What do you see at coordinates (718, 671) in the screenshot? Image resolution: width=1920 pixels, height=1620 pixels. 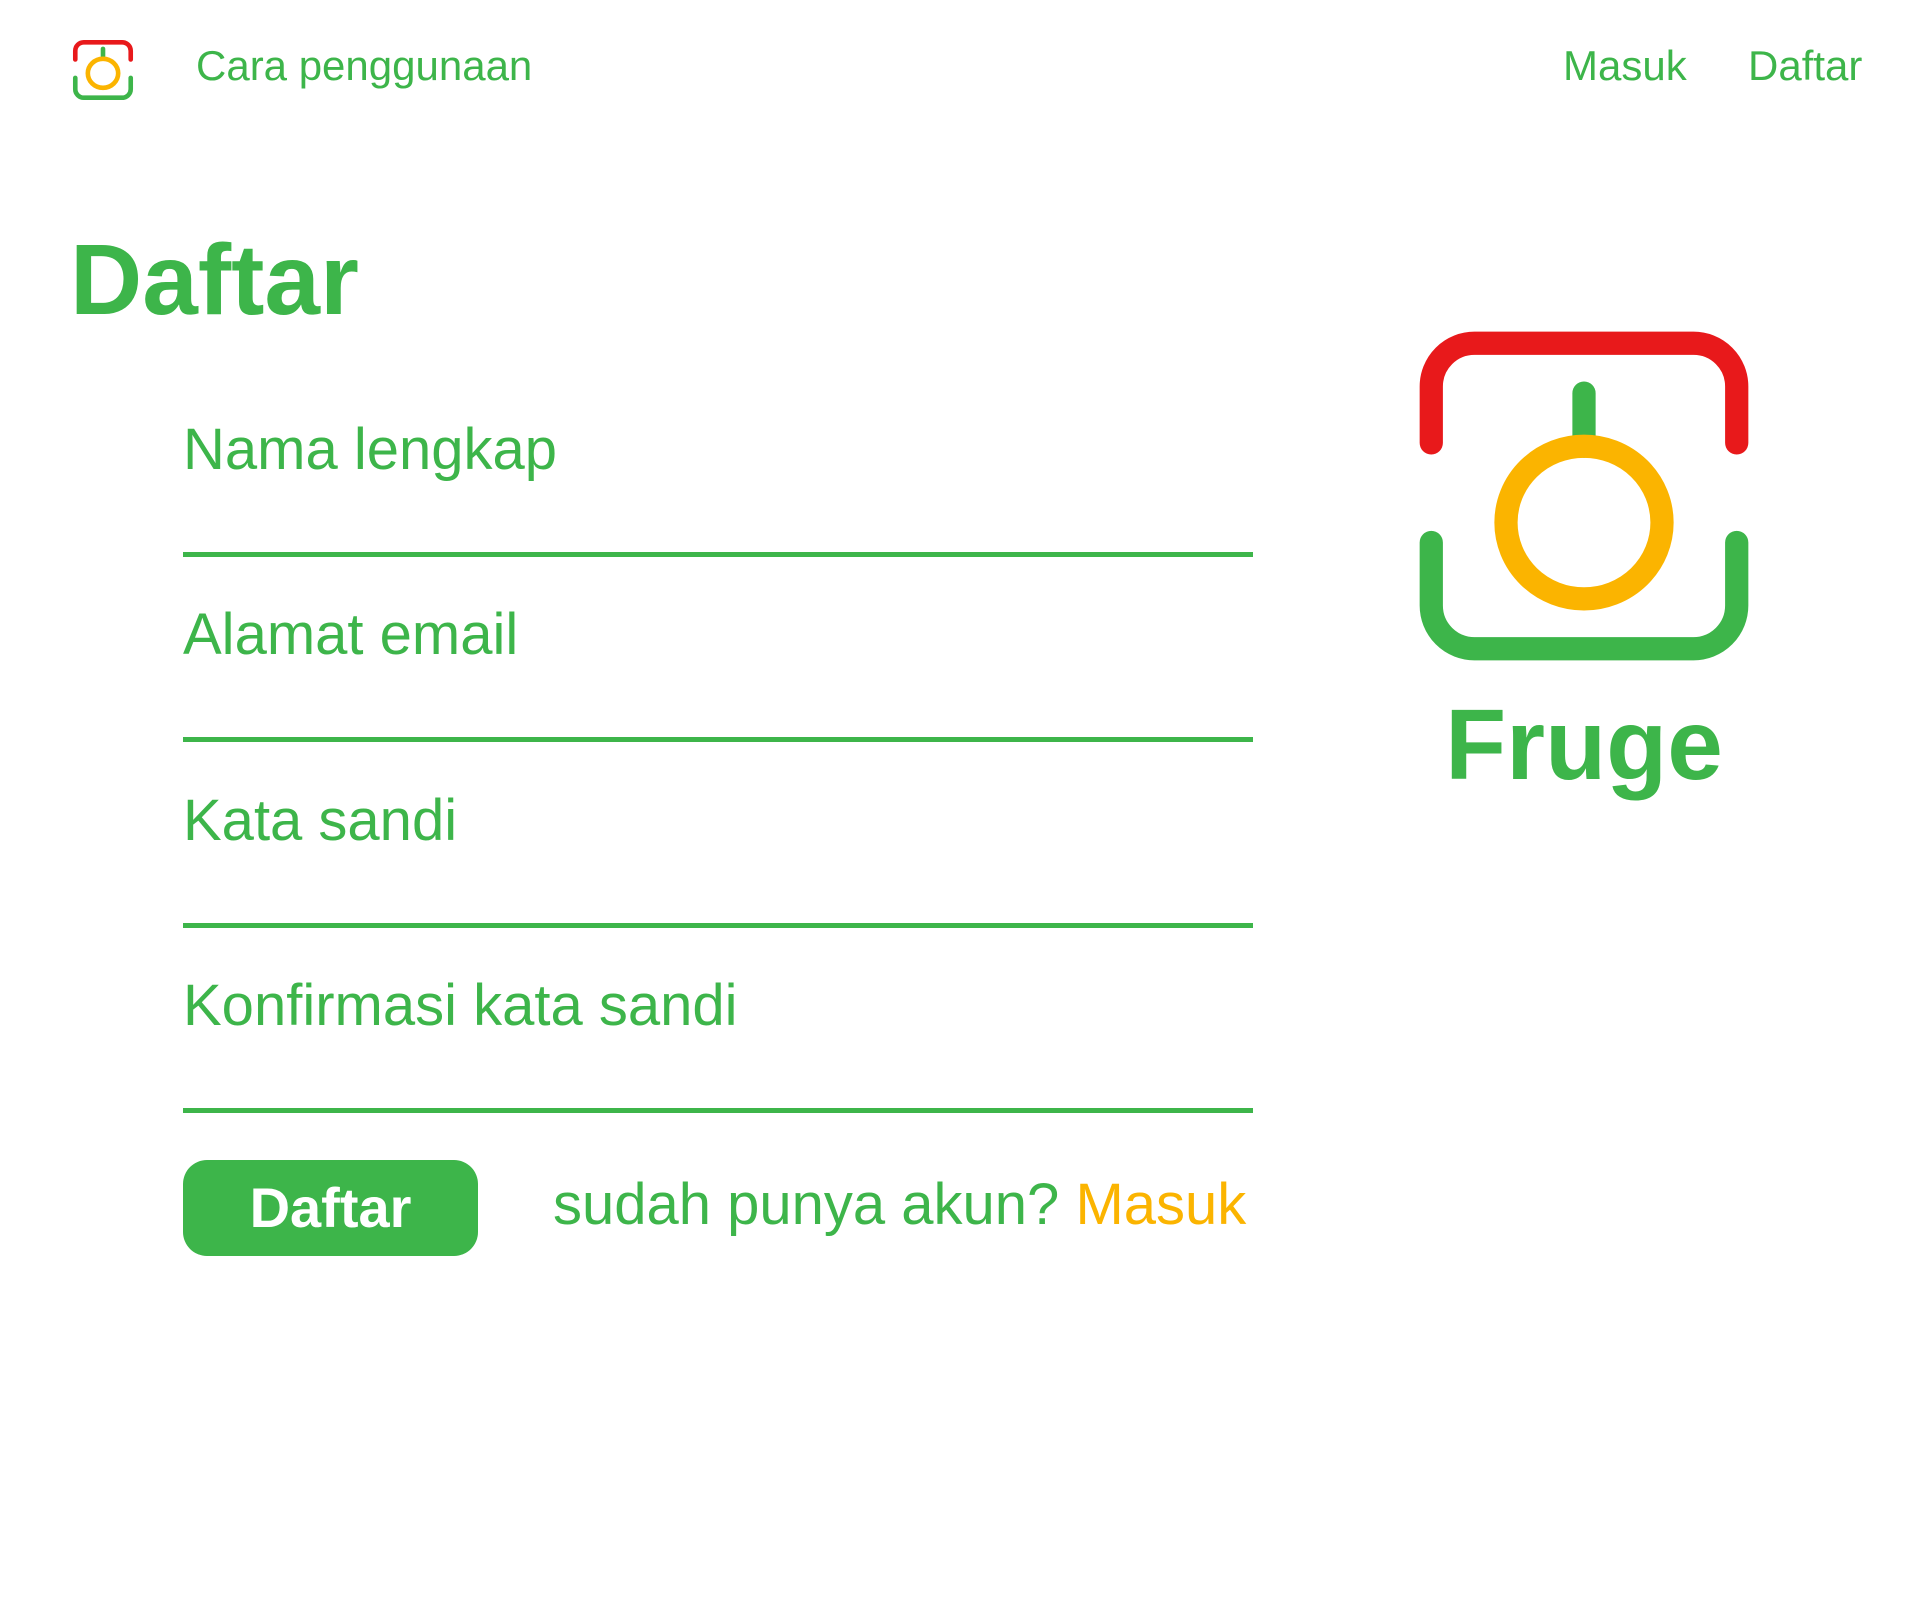 I see `email-field: Alamat email` at bounding box center [718, 671].